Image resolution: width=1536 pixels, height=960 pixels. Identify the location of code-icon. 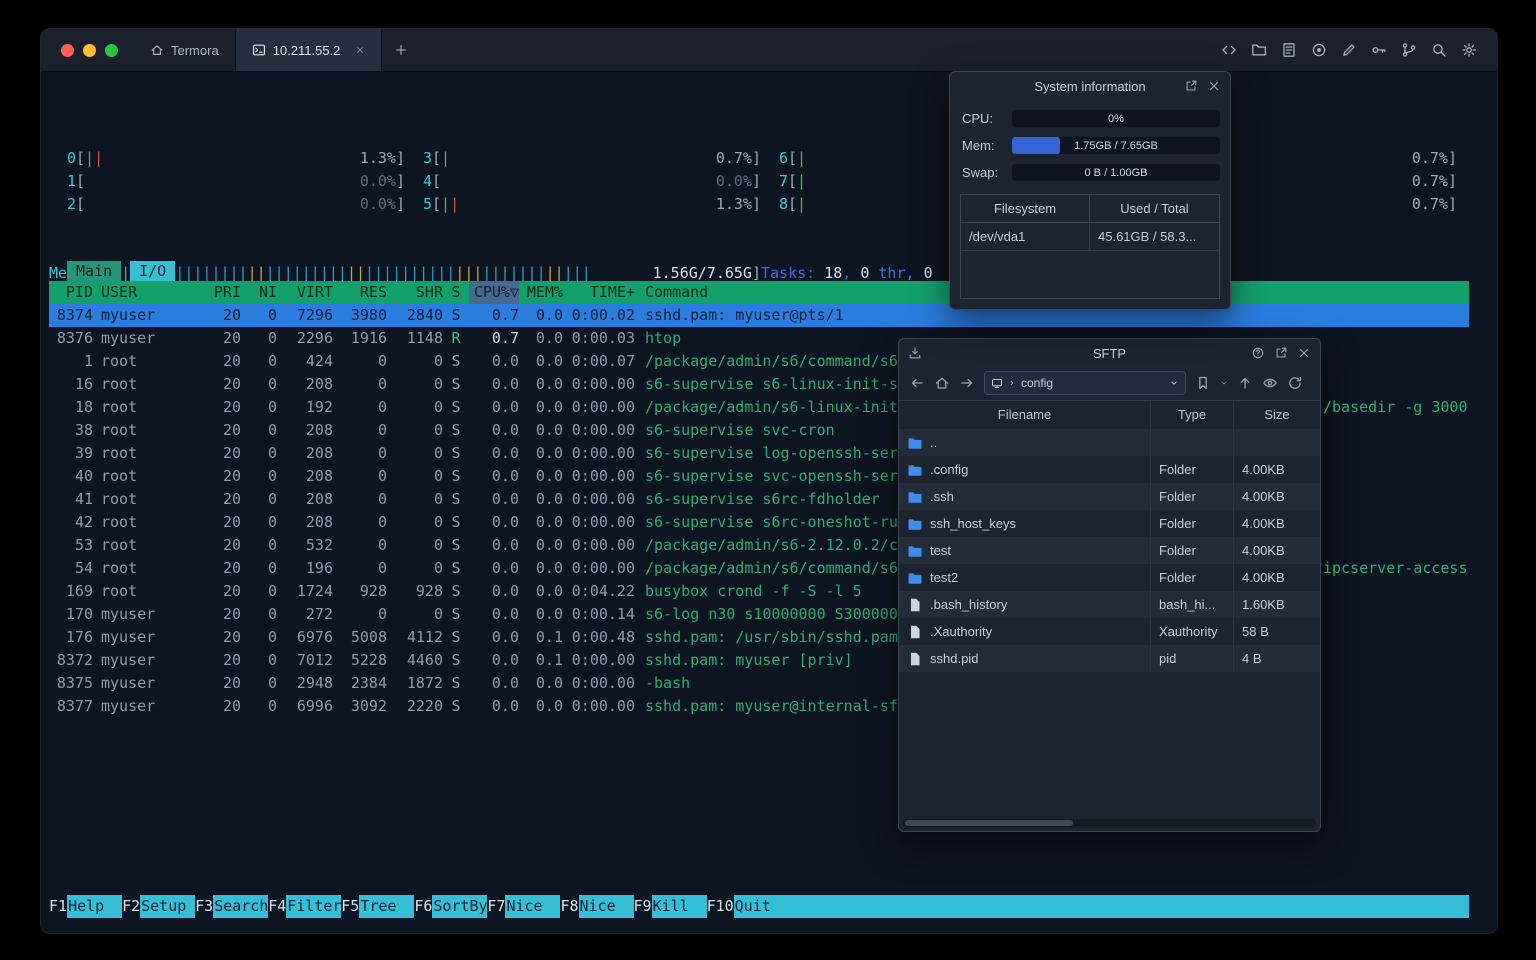
(1229, 50).